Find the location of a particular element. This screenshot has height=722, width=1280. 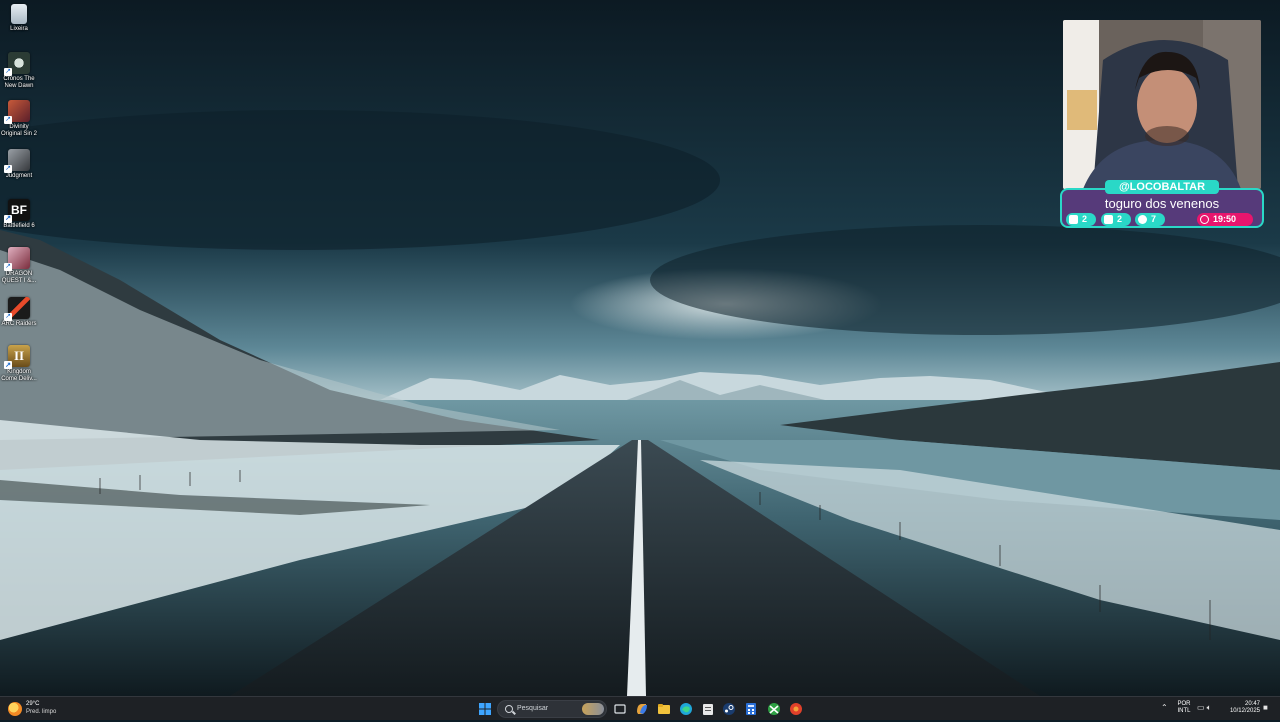

red-app-button is located at coordinates (796, 709).